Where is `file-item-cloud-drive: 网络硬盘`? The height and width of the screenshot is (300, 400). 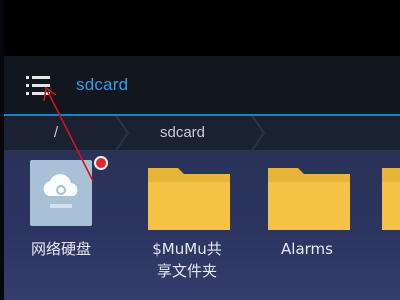 file-item-cloud-drive: 网络硬盘 is located at coordinates (56, 225).